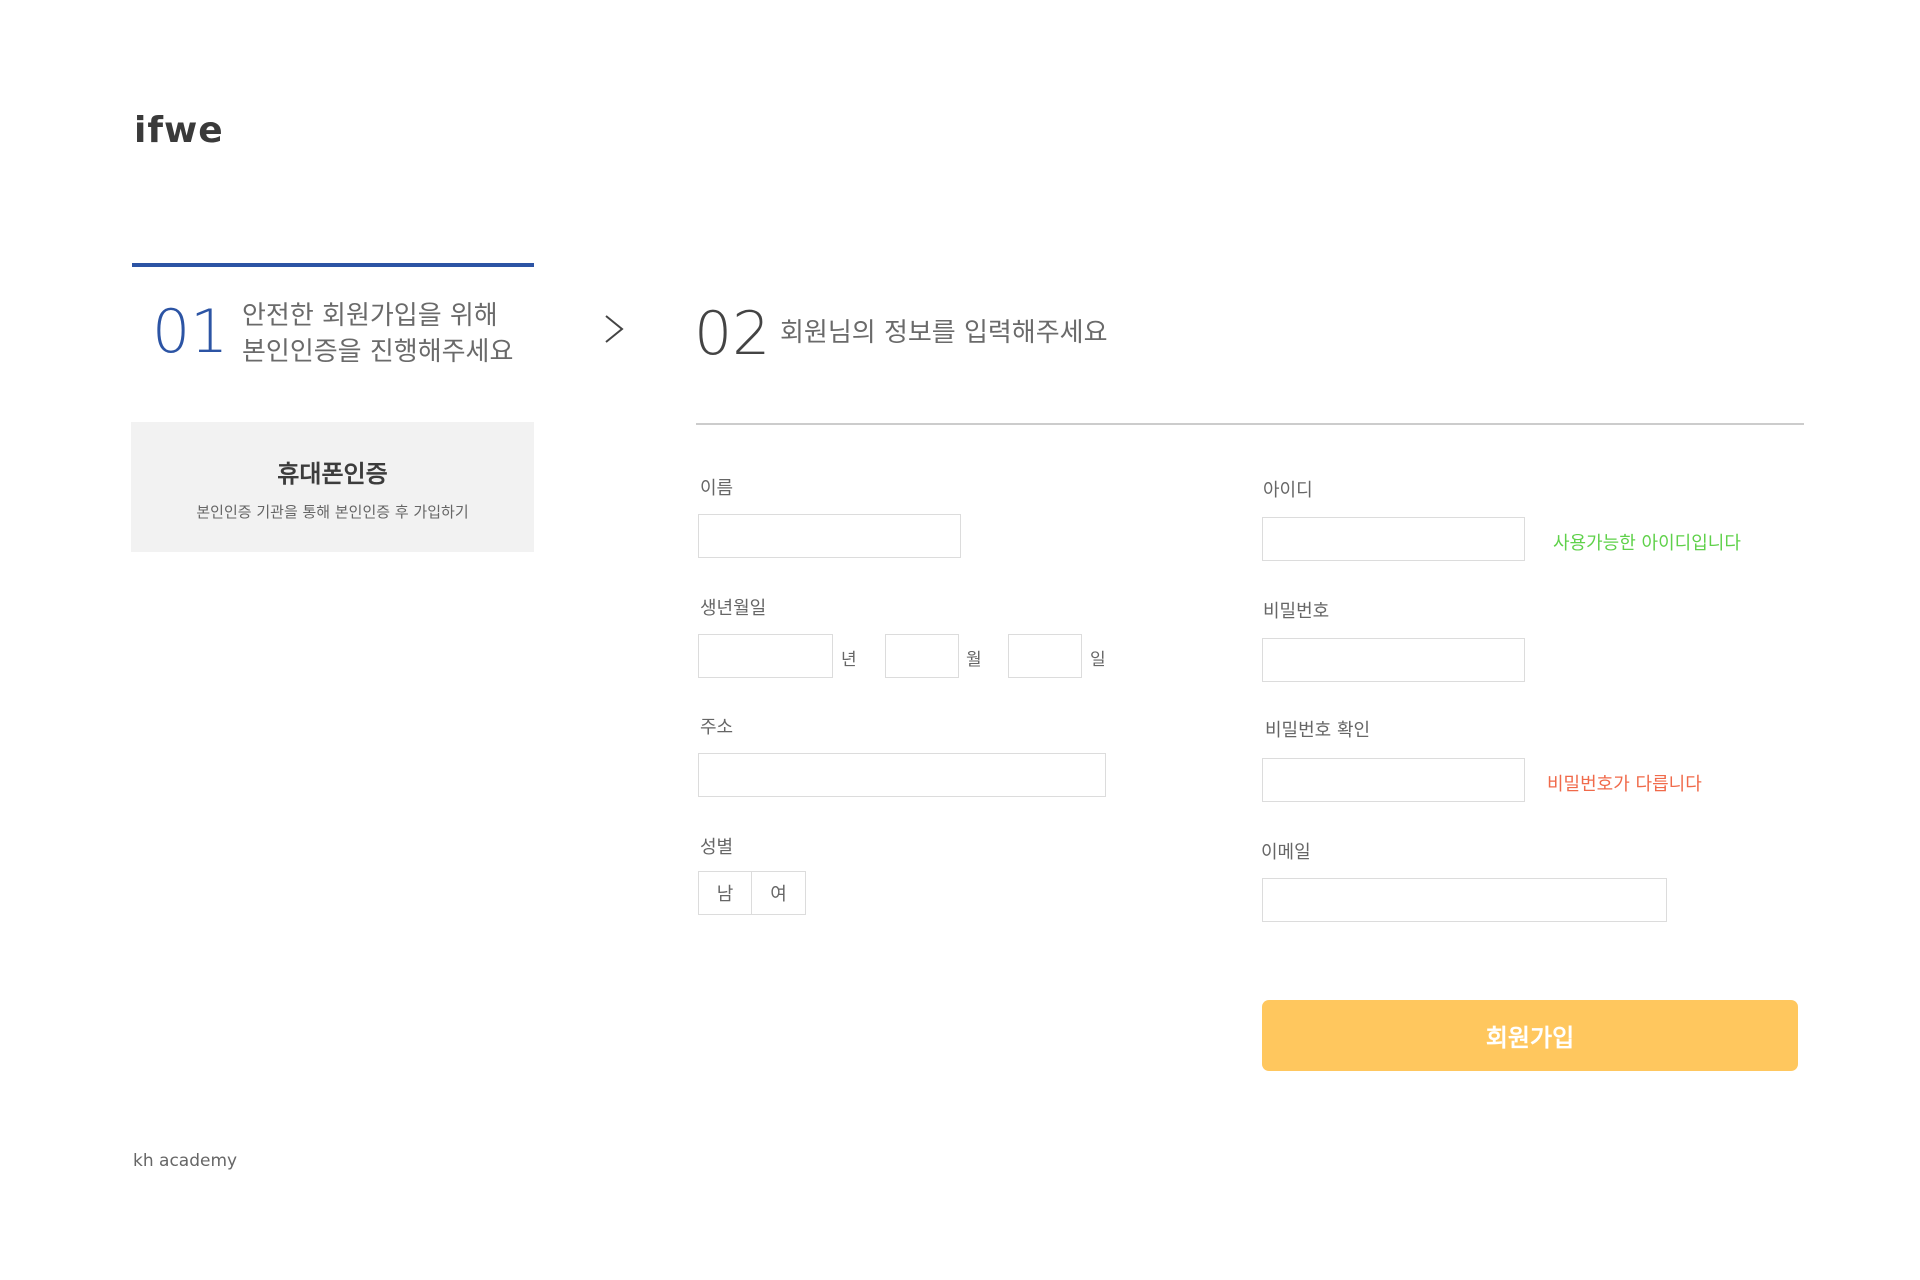 Image resolution: width=1920 pixels, height=1280 pixels. Describe the element at coordinates (332, 512) in the screenshot. I see `phone-auth-subtitle: 본인인증 기관을 통해 본인인증 후 가입하기` at that location.